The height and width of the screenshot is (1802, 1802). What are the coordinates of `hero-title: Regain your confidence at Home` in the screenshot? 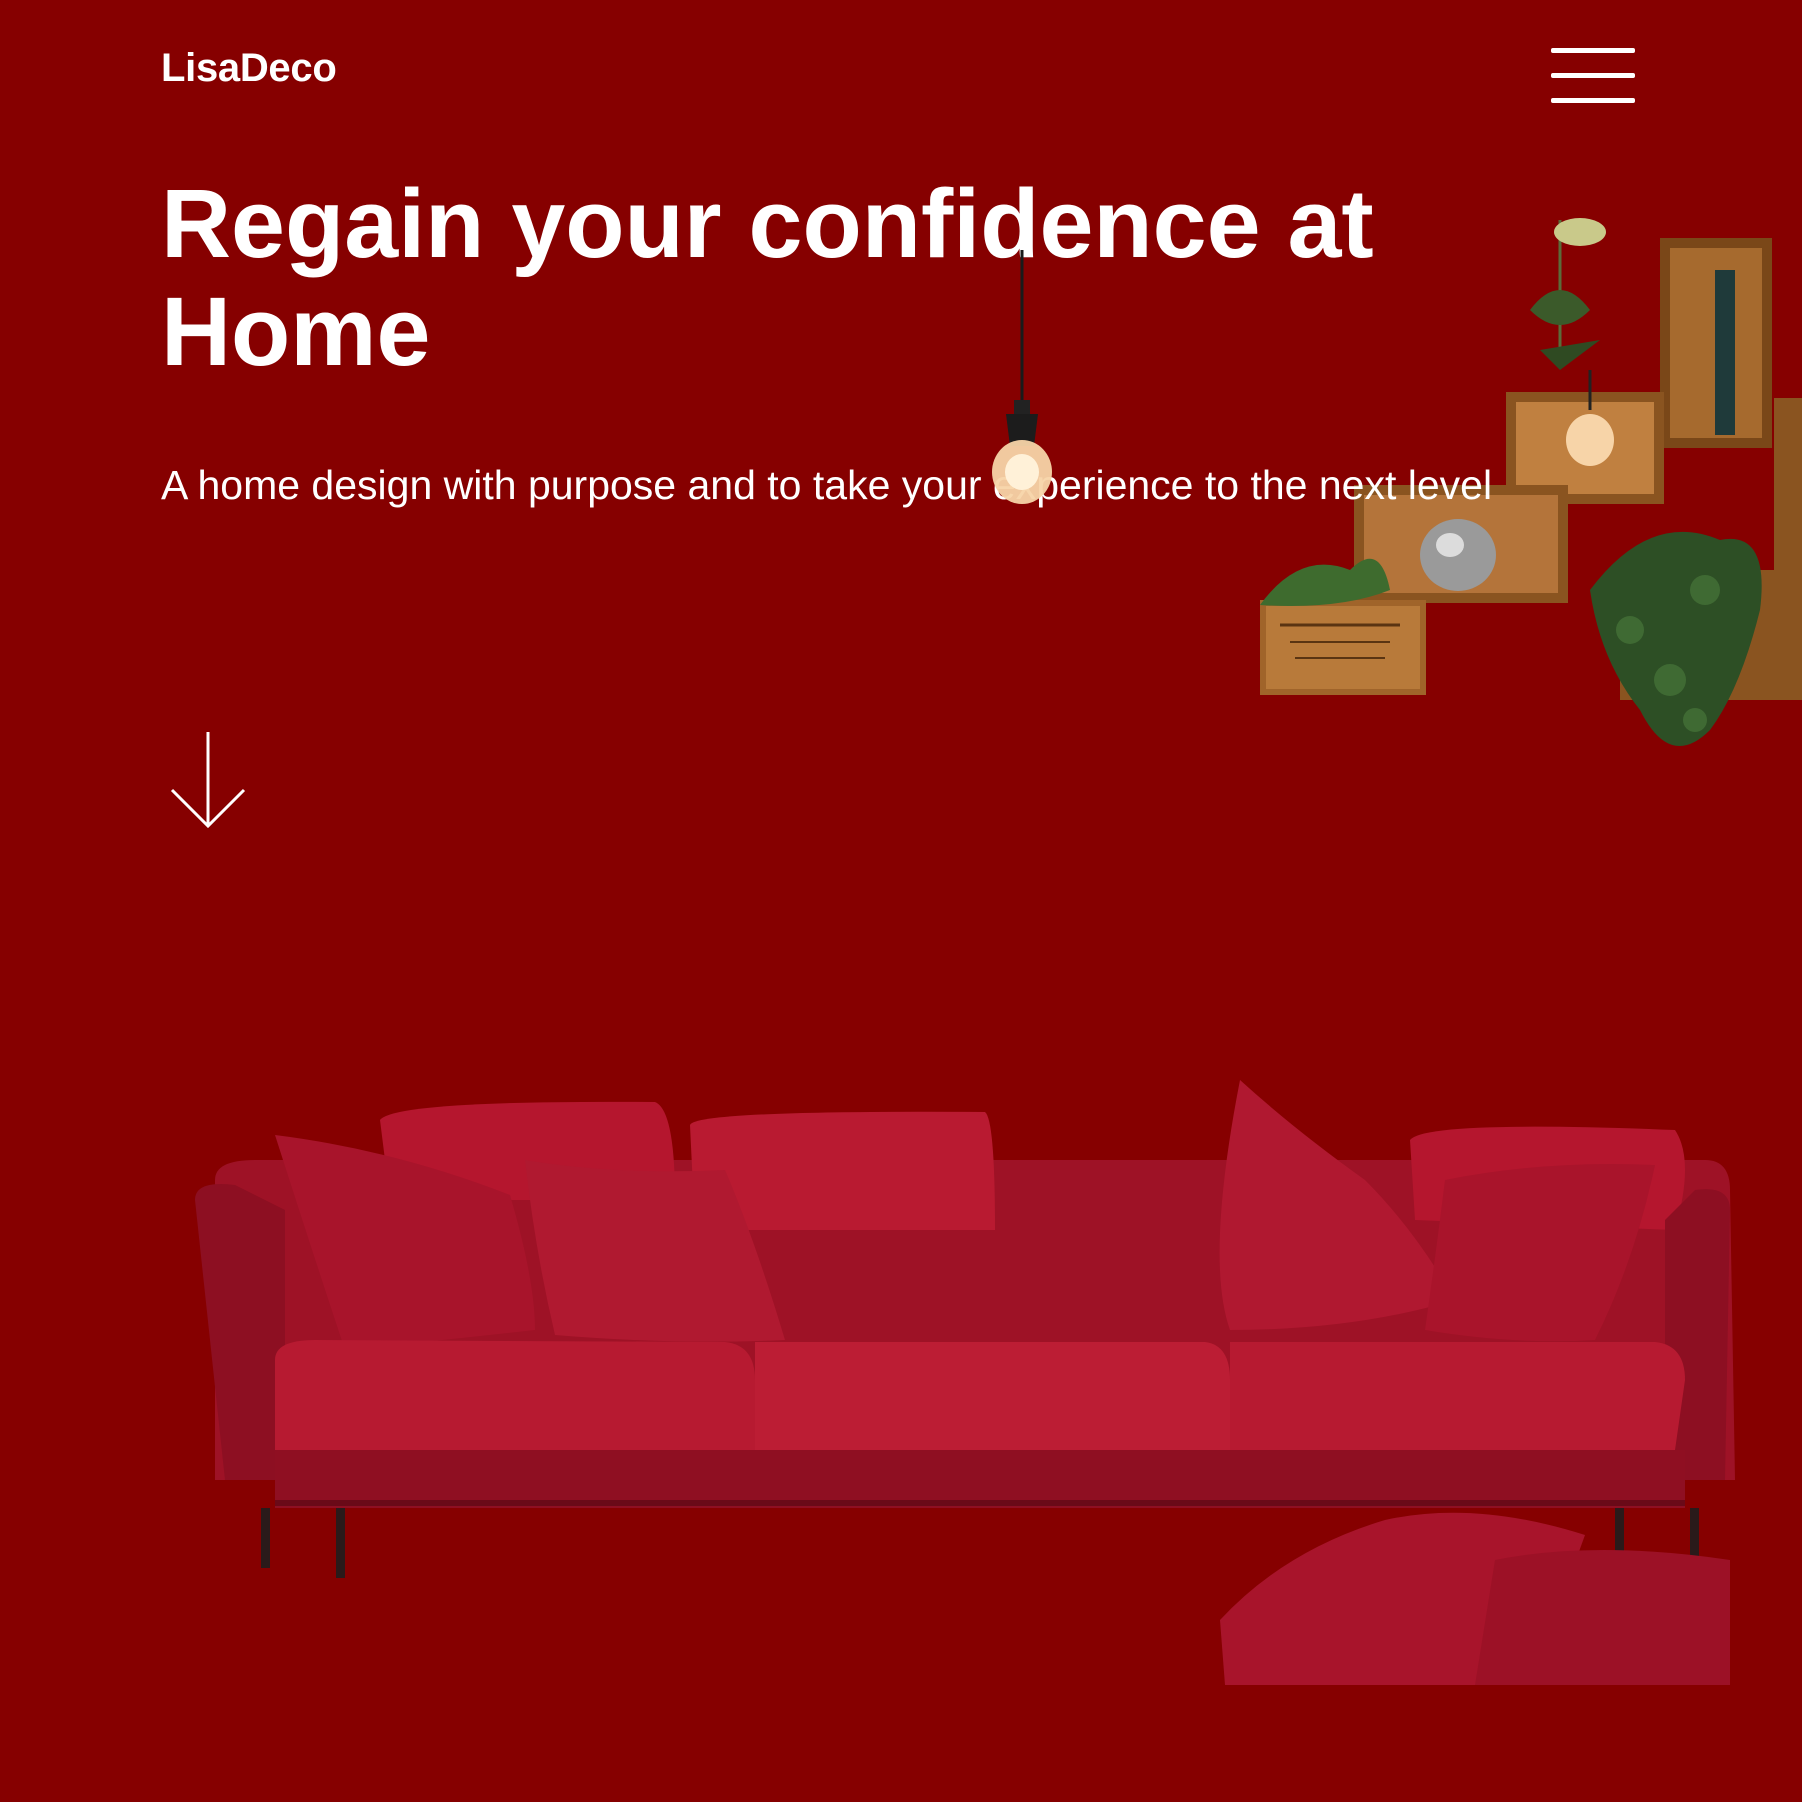 It's located at (811, 278).